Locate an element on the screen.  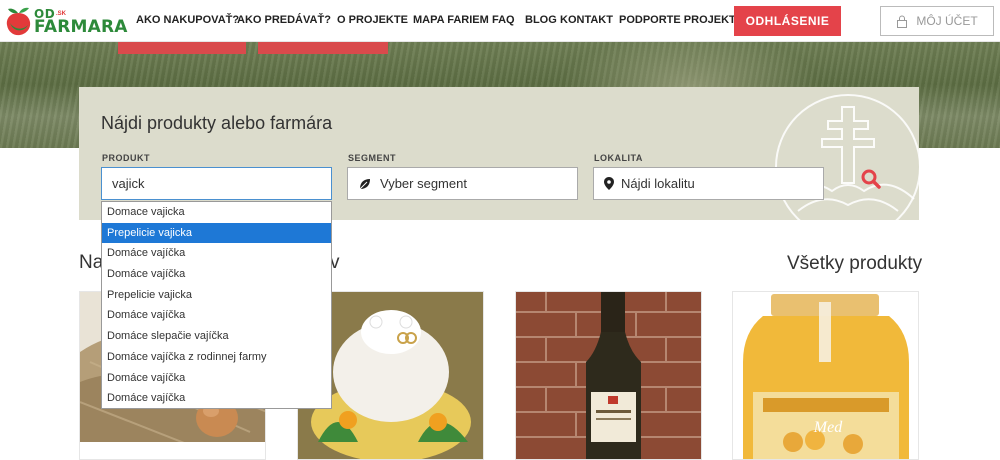
logo-icon is located at coordinates (18, 21).